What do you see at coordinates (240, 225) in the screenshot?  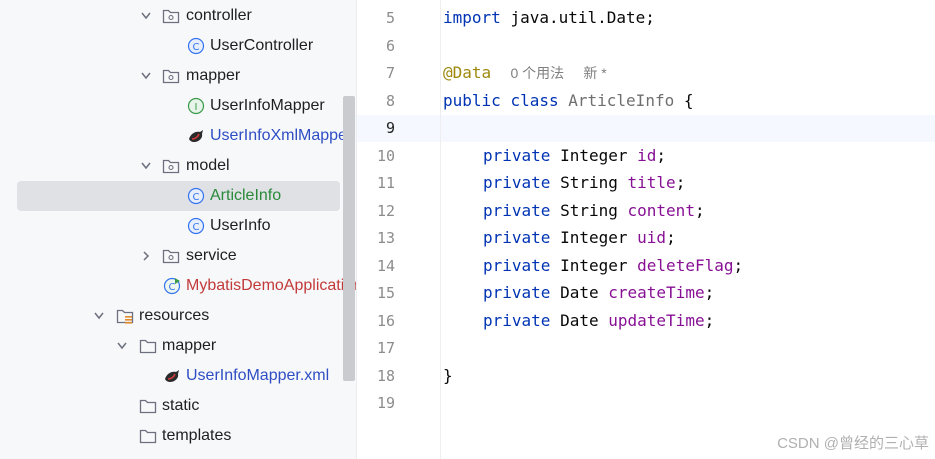 I see `tree-item-label: UserInfo` at bounding box center [240, 225].